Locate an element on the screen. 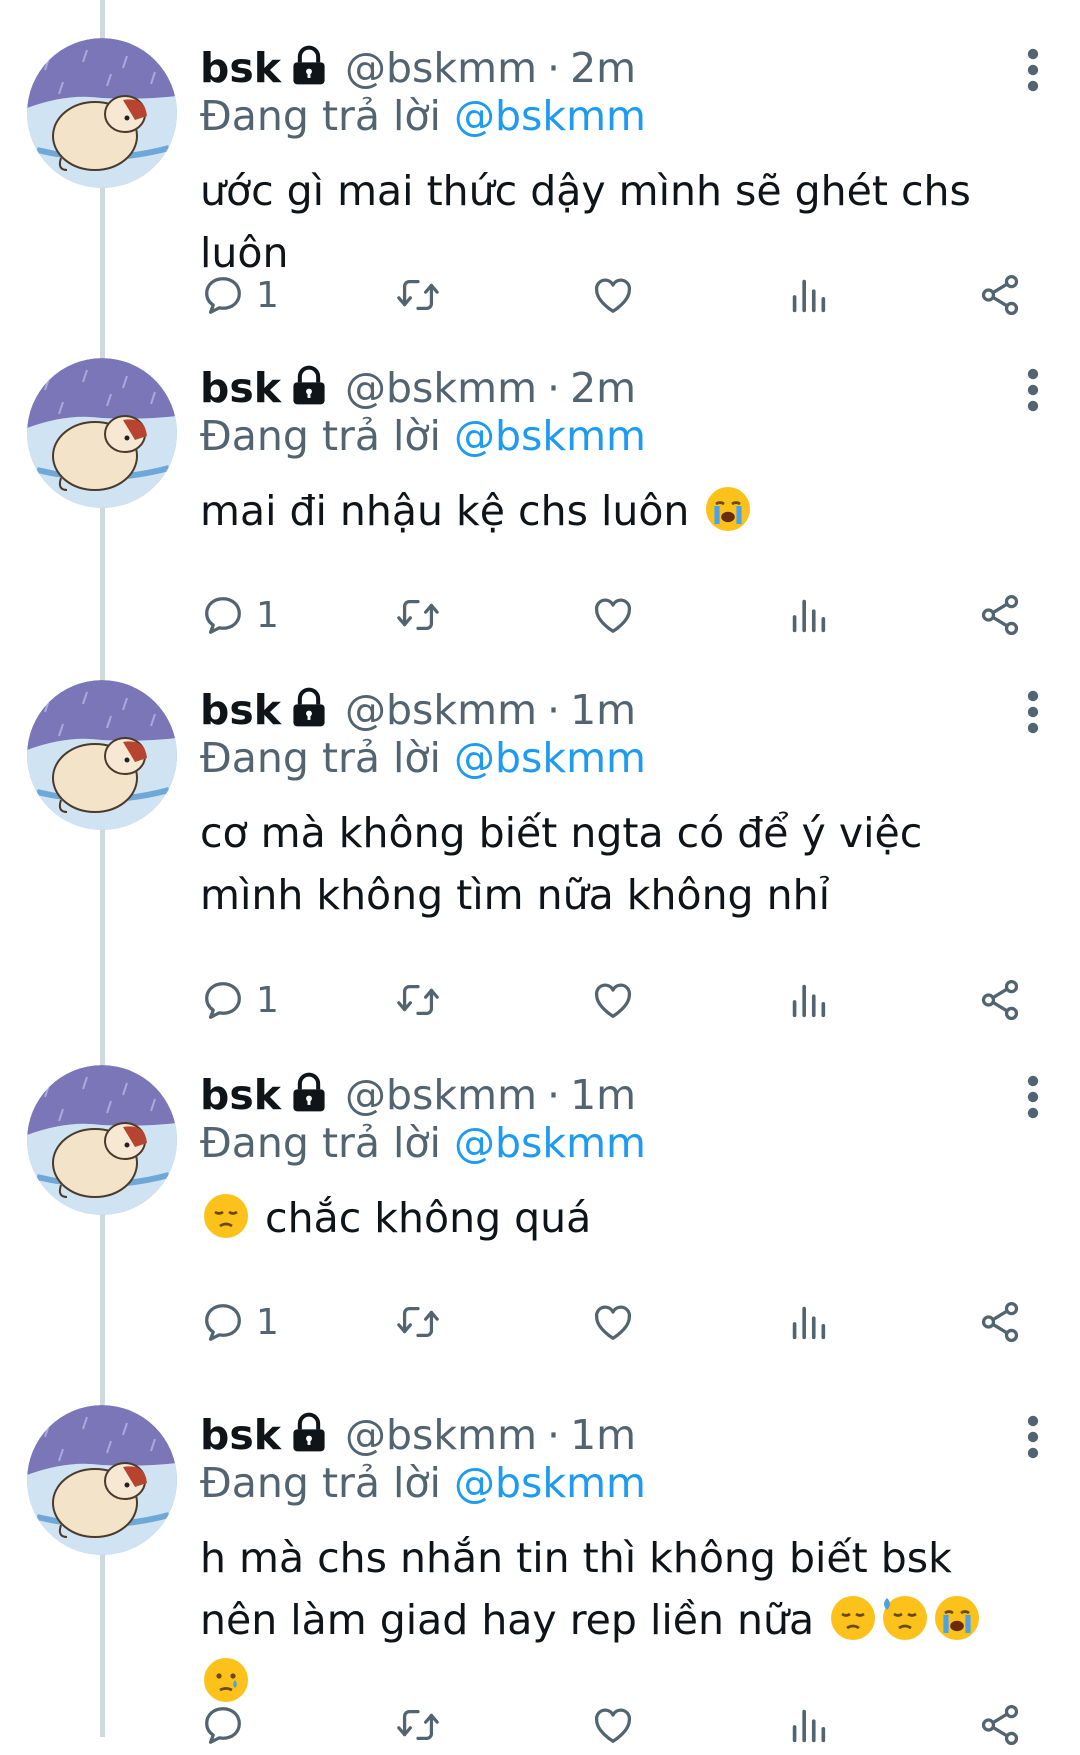 This screenshot has width=1080, height=1755. tweet-actions: 1 is located at coordinates (620, 1000).